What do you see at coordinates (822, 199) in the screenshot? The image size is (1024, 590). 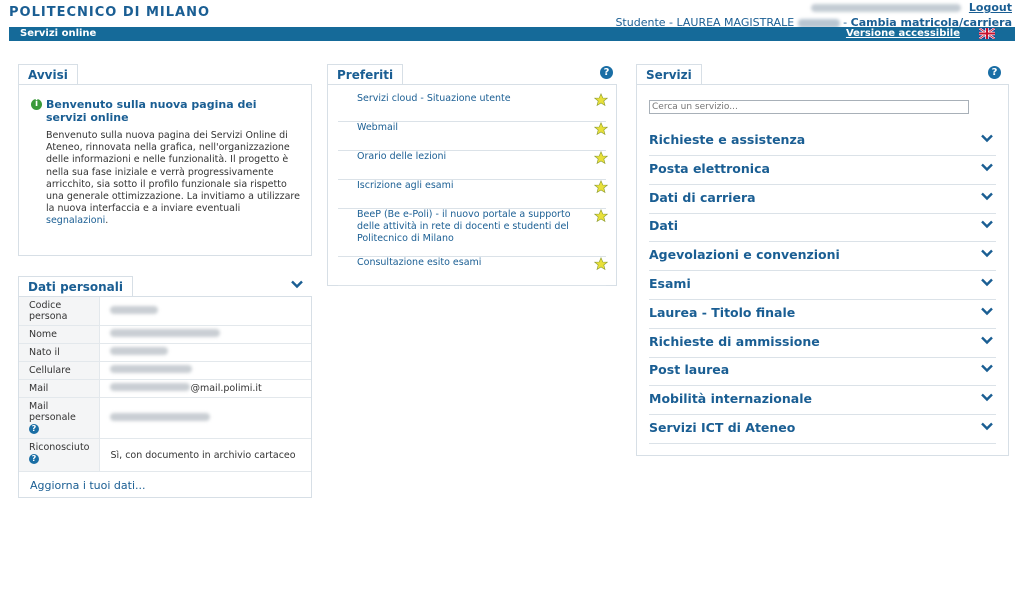 I see `service-category: Dati di carriera` at bounding box center [822, 199].